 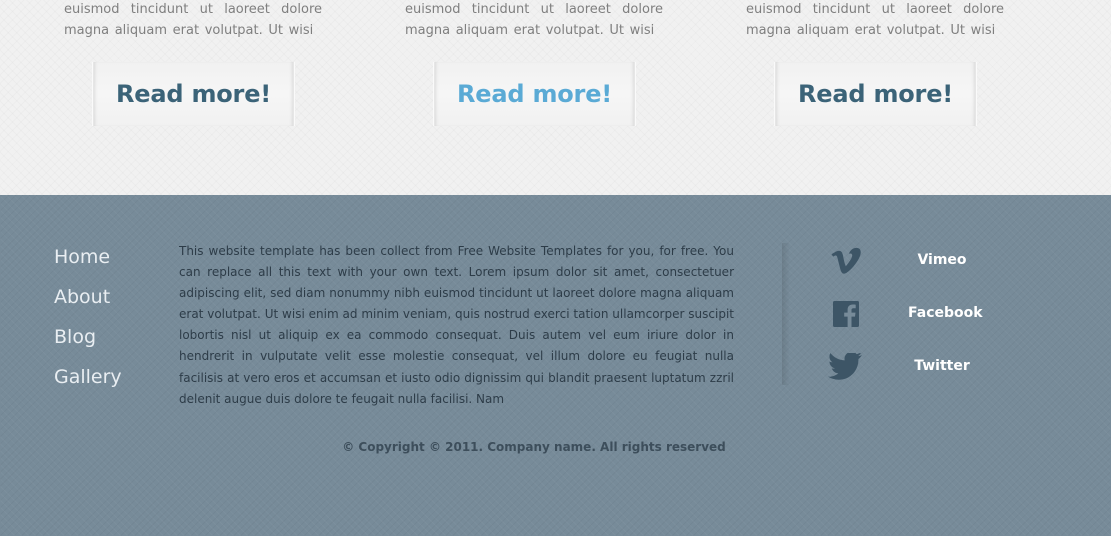 What do you see at coordinates (846, 314) in the screenshot?
I see `facebook-icon` at bounding box center [846, 314].